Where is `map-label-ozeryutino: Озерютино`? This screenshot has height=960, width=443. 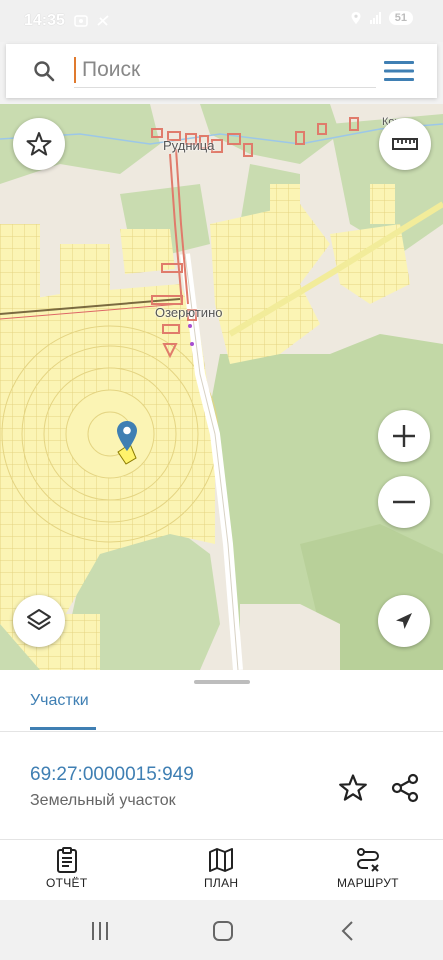
map-label-ozeryutino: Озерютино is located at coordinates (189, 312).